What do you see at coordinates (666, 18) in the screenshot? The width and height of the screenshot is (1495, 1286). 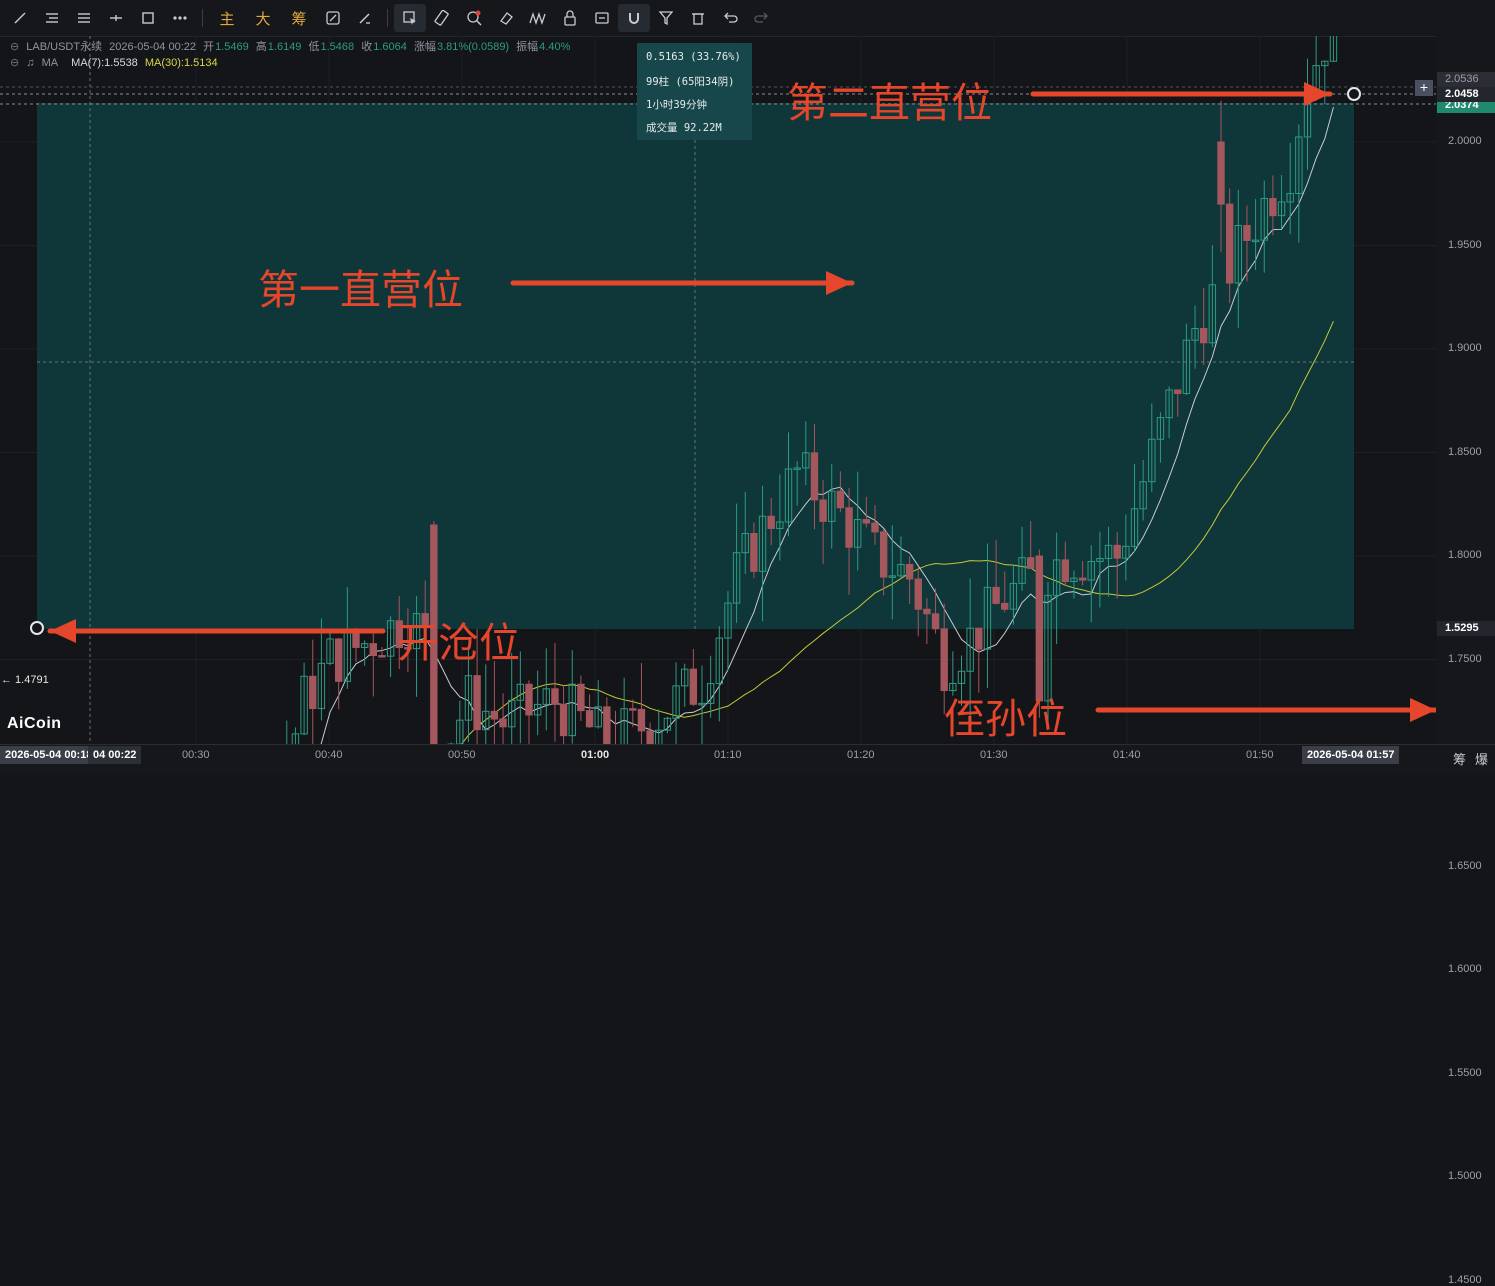 I see `filter-icon` at bounding box center [666, 18].